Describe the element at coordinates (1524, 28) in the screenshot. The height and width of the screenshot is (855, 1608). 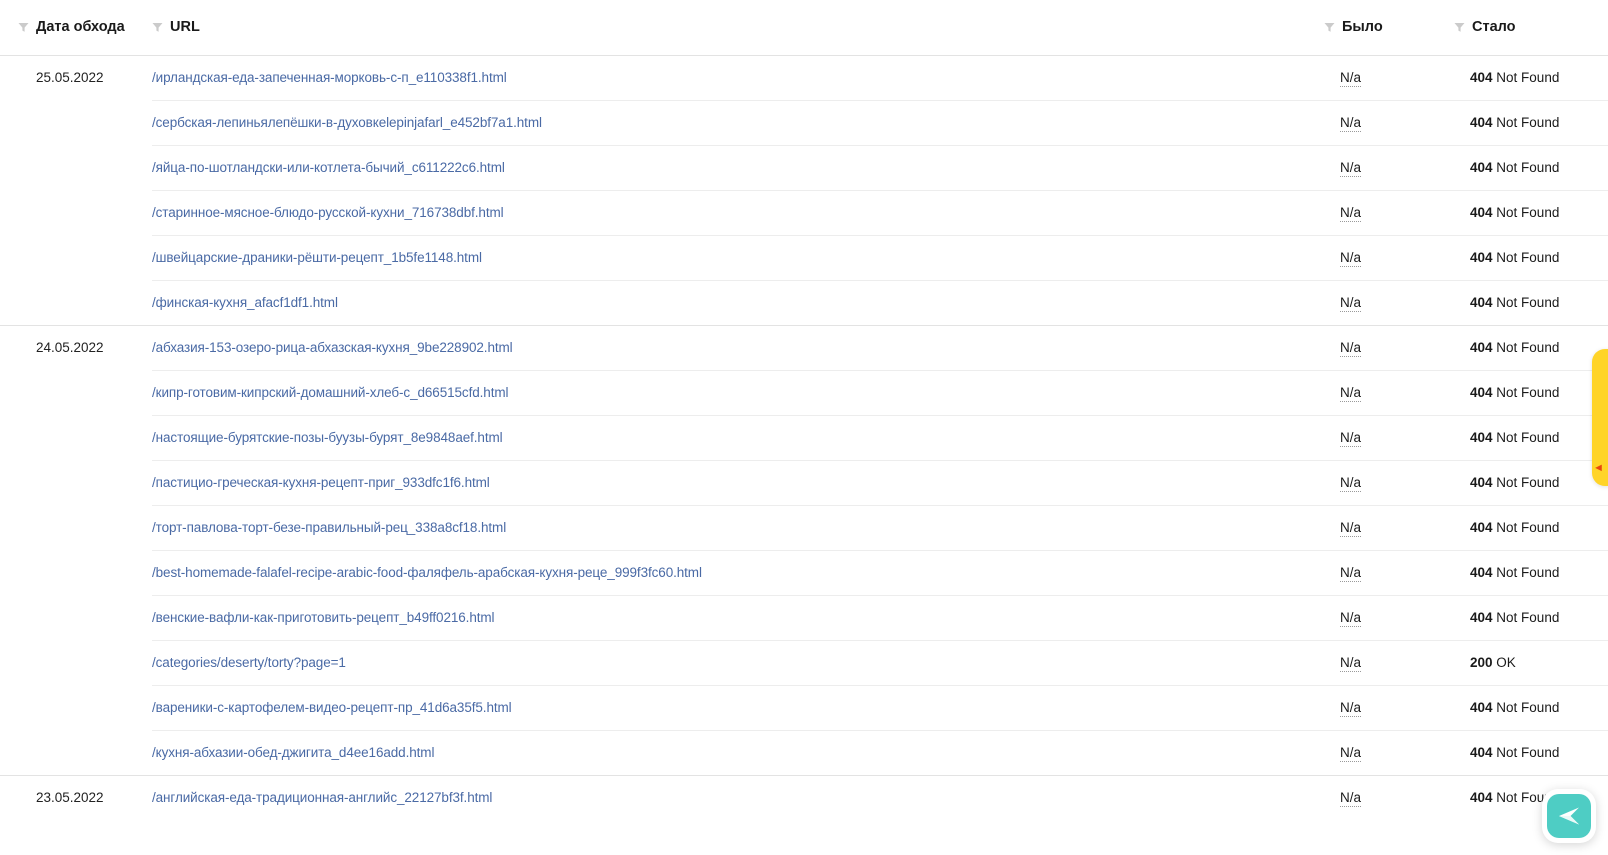
I see `column-header-now: Стало` at that location.